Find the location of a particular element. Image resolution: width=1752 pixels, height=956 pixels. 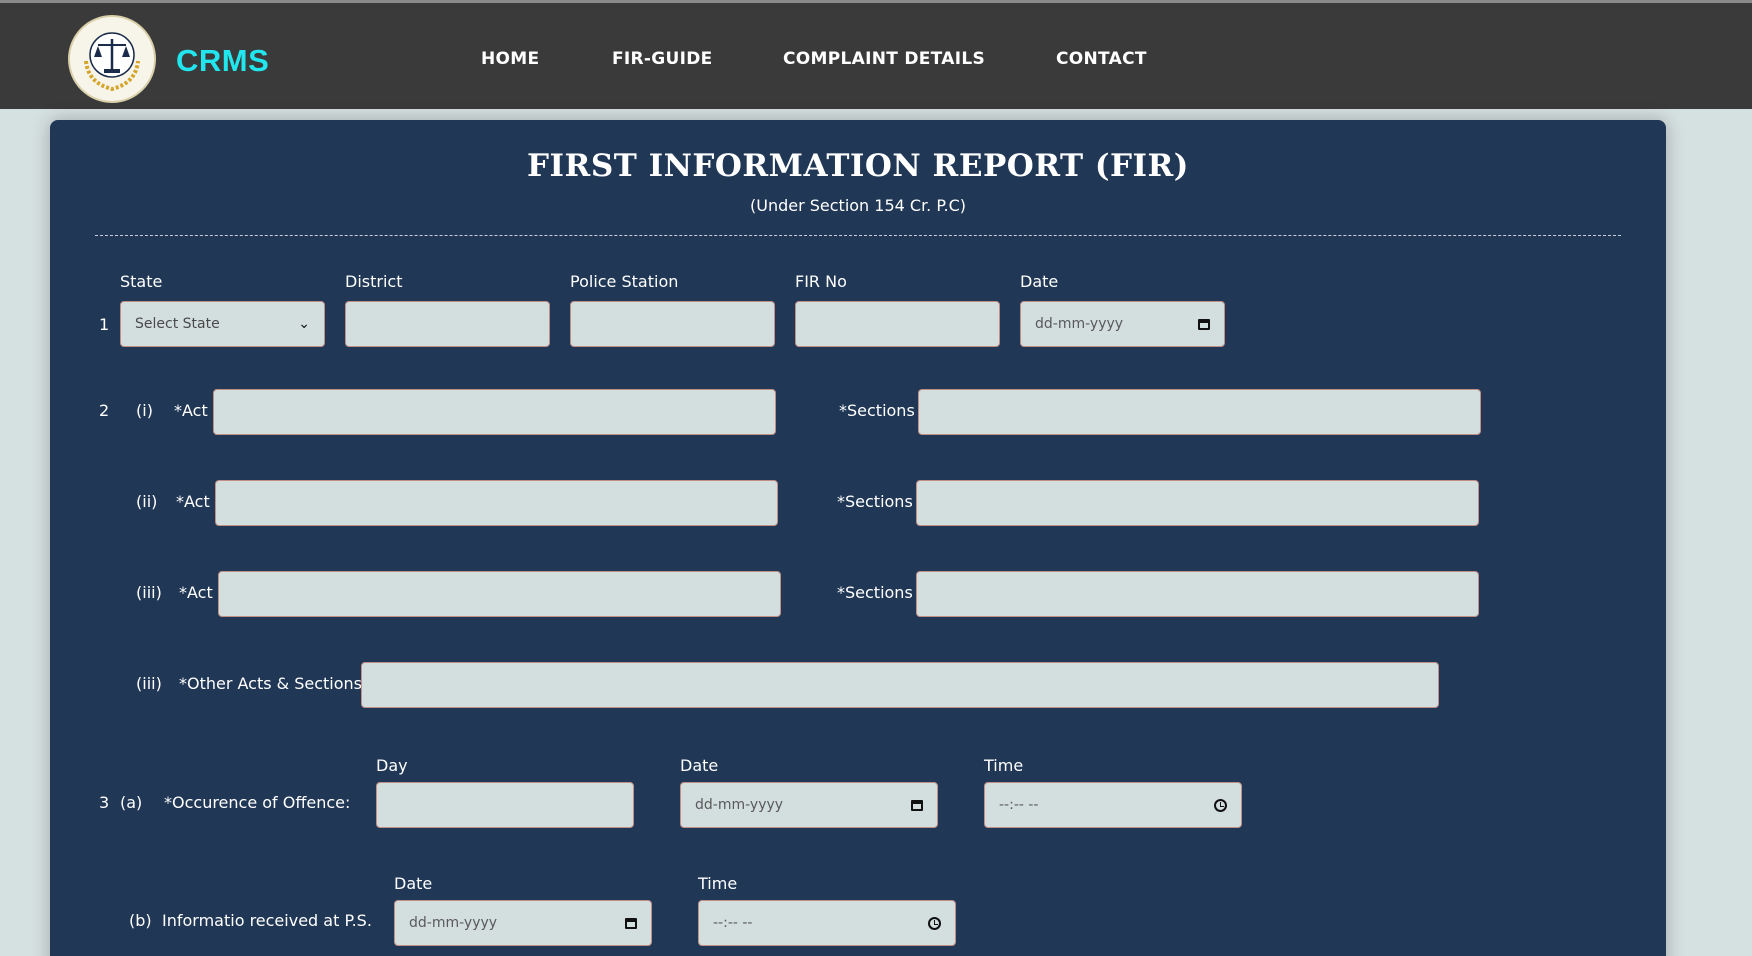

fir-date-input: dd-mm-yyyy is located at coordinates (1122, 324).